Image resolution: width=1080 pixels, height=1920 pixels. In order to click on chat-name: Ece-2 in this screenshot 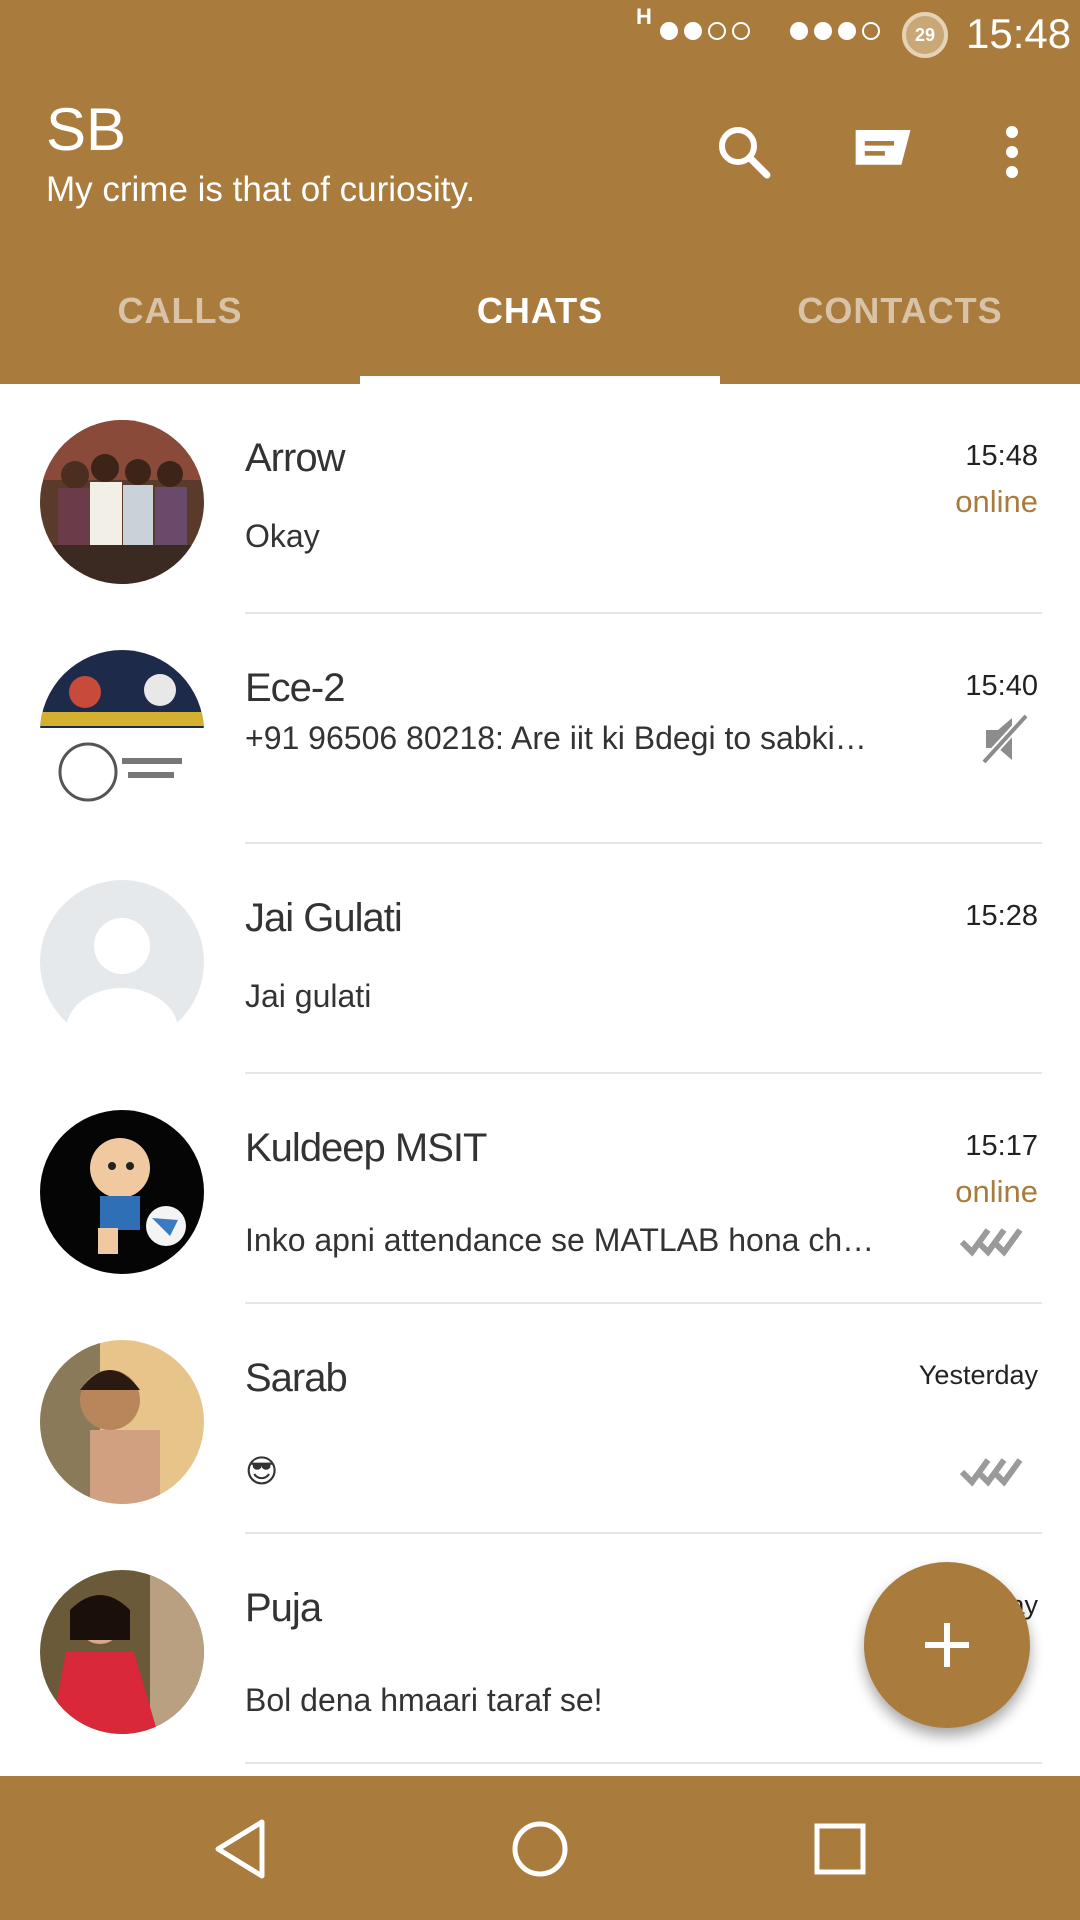, I will do `click(295, 688)`.